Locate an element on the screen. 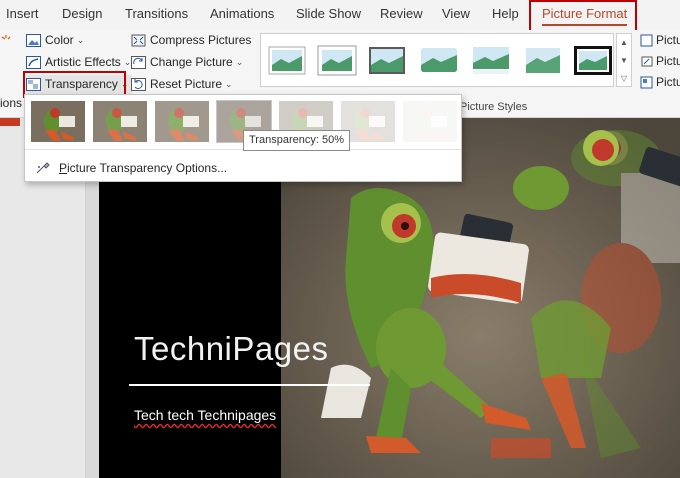 The image size is (680, 478). color-icon is located at coordinates (33, 40).